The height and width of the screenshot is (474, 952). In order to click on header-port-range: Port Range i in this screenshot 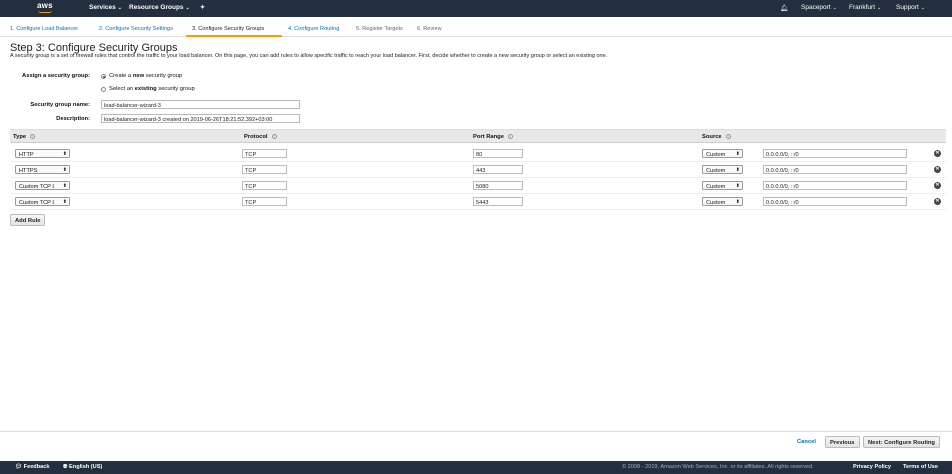, I will do `click(493, 136)`.